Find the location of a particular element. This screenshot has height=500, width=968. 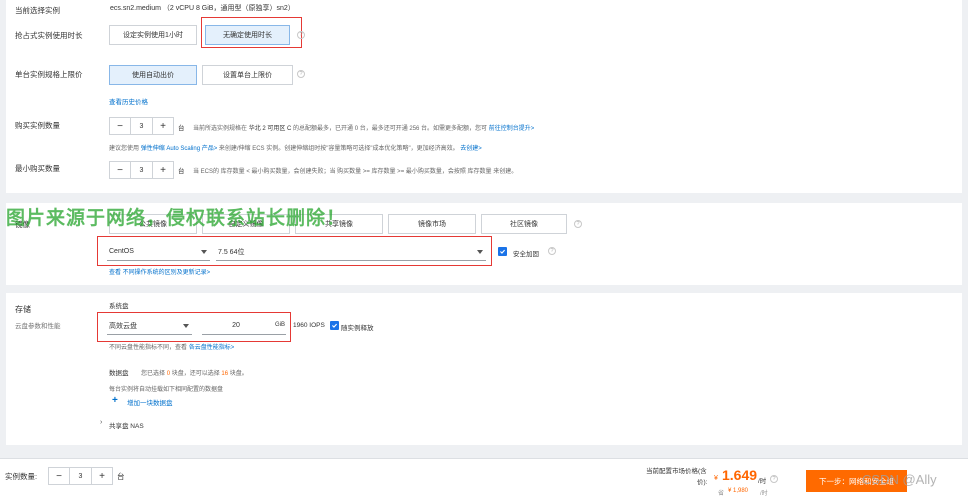

purchase-qty-unit: 台 is located at coordinates (181, 128).